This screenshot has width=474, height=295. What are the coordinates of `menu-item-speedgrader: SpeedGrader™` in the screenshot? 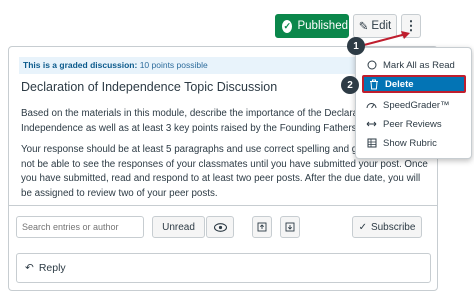 It's located at (414, 105).